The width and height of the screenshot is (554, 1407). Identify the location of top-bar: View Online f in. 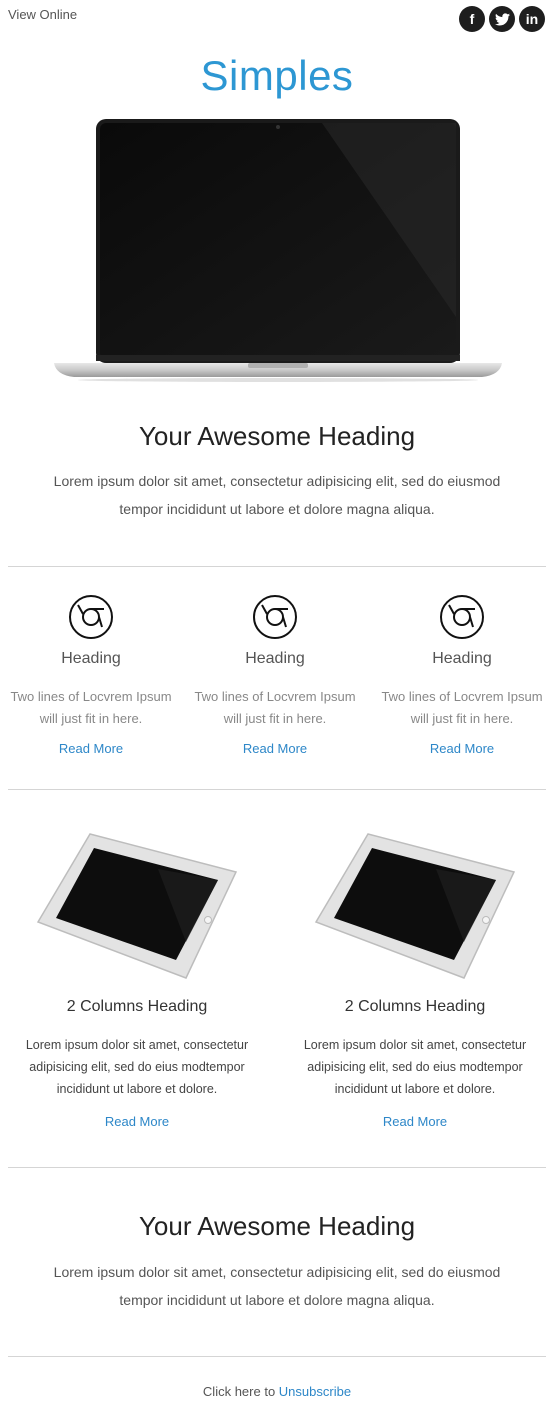
(277, 18).